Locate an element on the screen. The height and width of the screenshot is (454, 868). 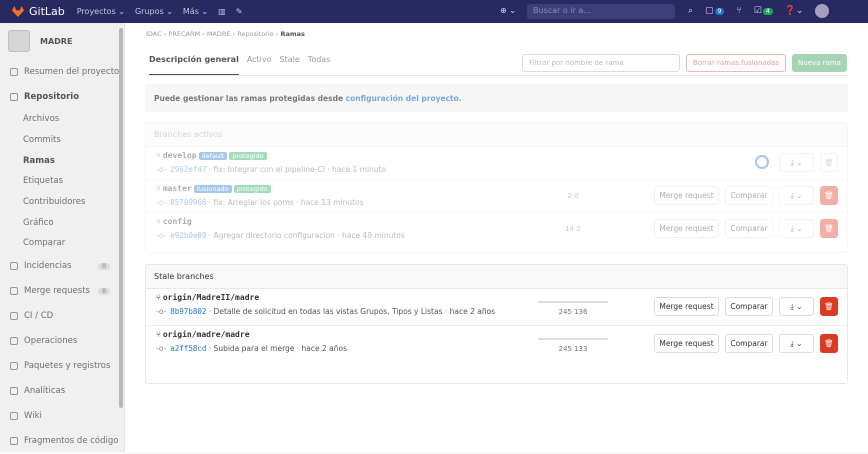
sidebar-sub-graph: Gráfico is located at coordinates (62, 222).